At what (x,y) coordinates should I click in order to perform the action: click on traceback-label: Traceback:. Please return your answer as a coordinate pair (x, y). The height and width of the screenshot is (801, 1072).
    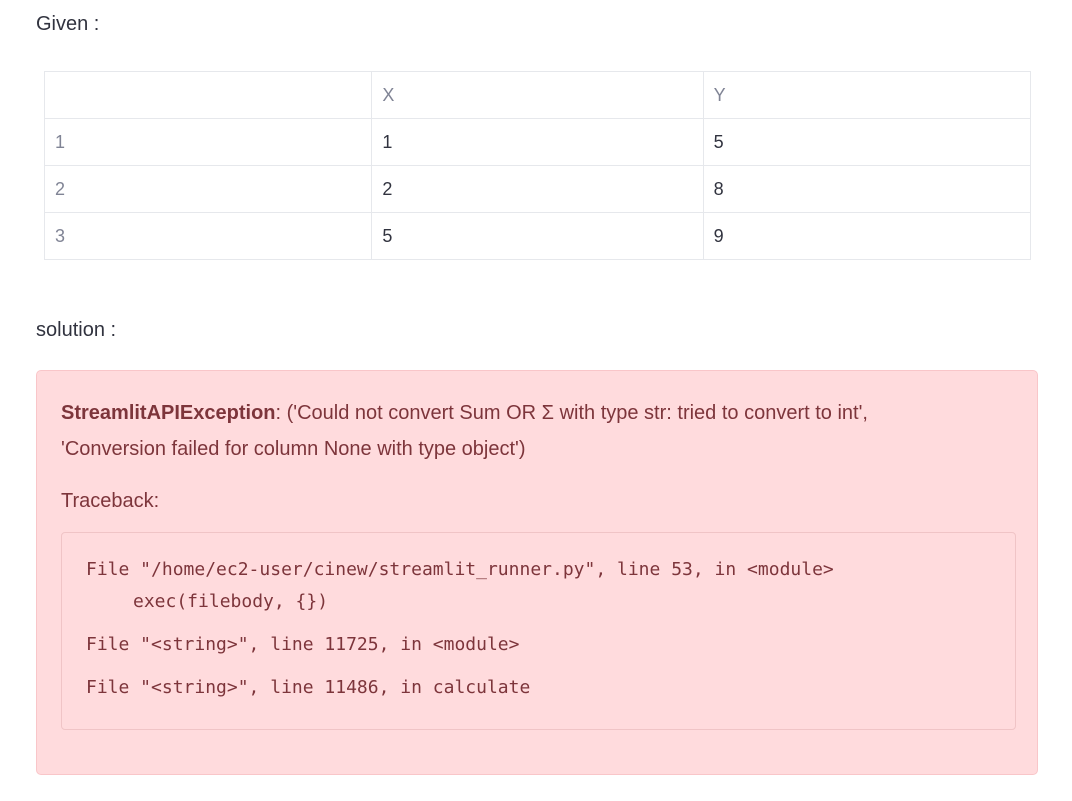
    Looking at the image, I should click on (110, 501).